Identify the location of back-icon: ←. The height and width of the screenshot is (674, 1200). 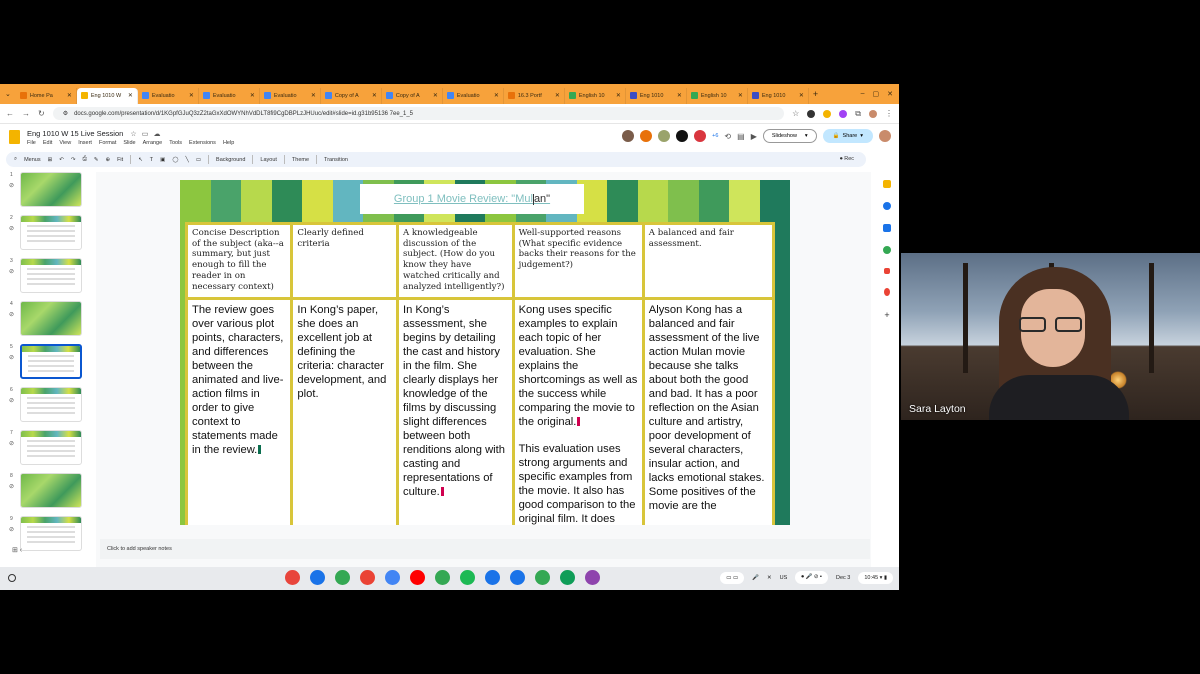
(10, 113).